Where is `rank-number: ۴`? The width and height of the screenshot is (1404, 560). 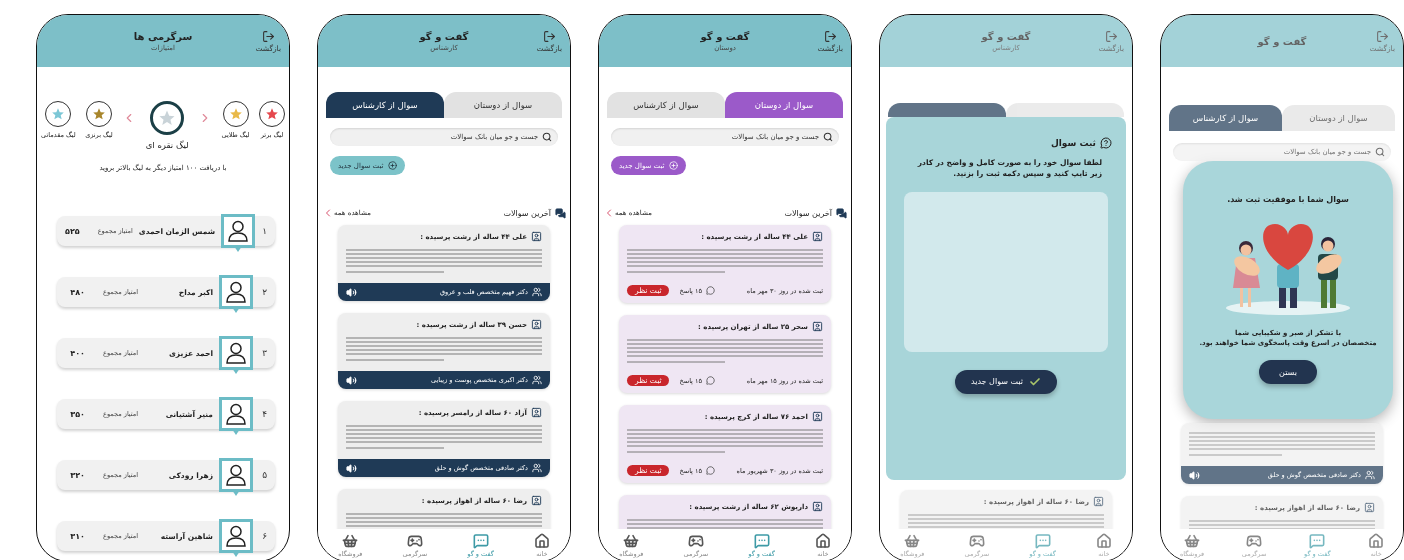 rank-number: ۴ is located at coordinates (264, 414).